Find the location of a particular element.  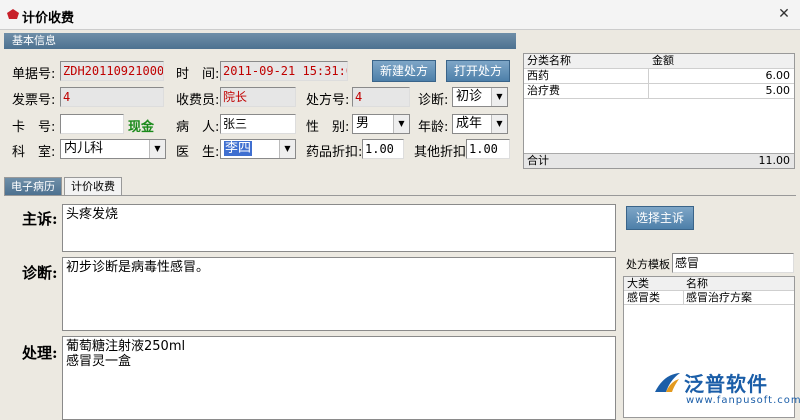

table-row: 西药 6.00 is located at coordinates (659, 76).